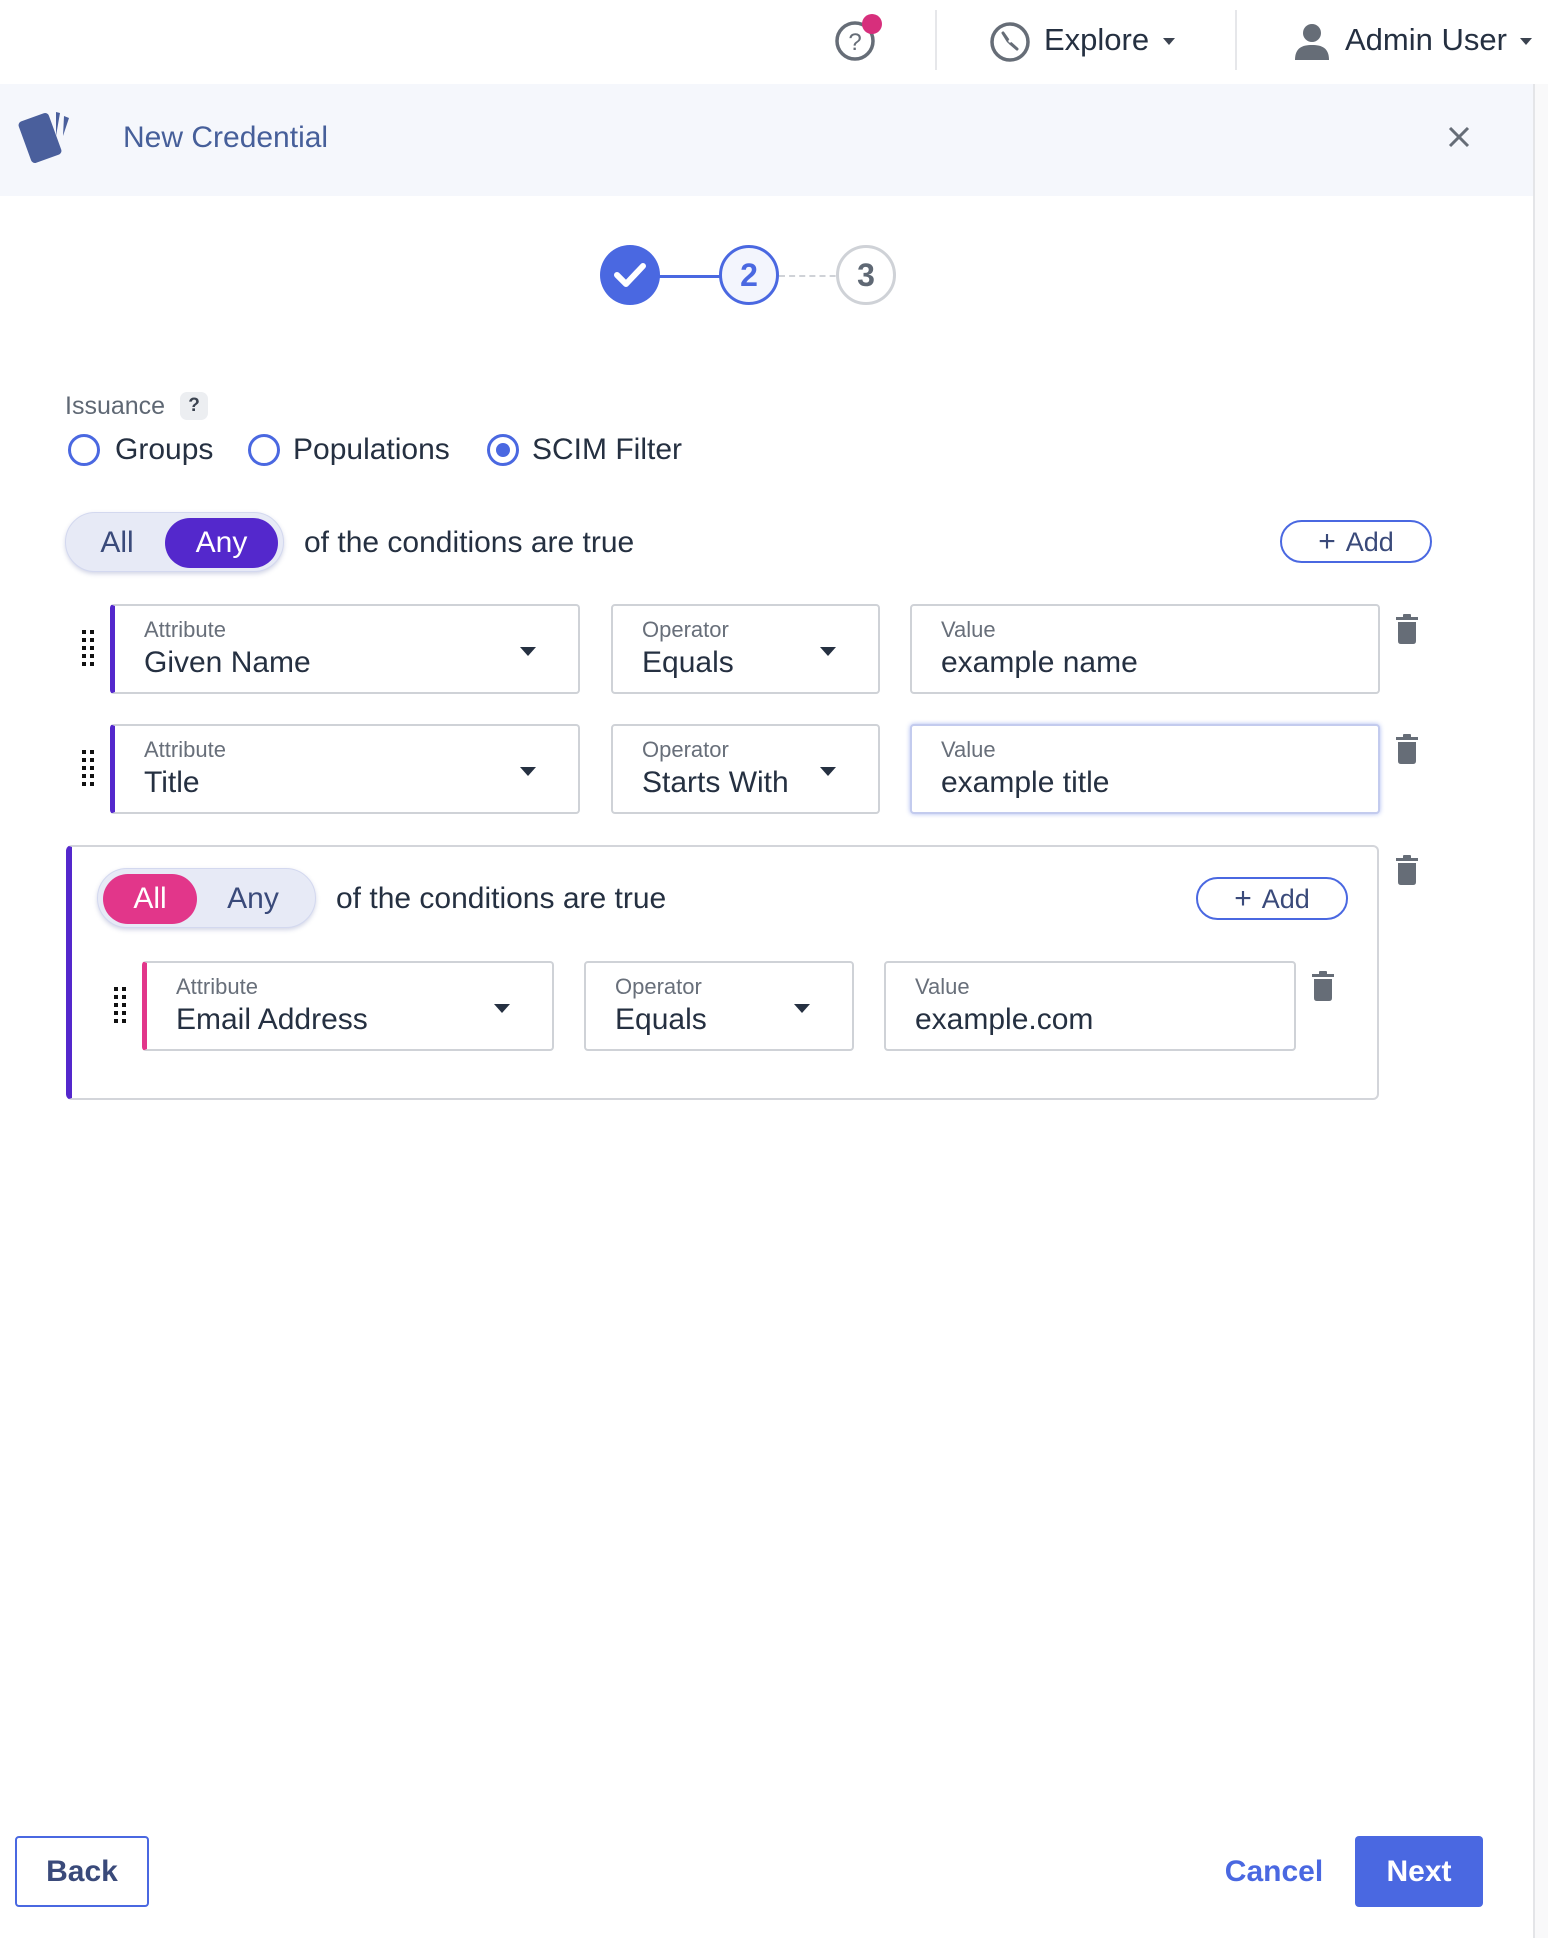  What do you see at coordinates (371, 450) in the screenshot?
I see `radio-populations-label: Populations` at bounding box center [371, 450].